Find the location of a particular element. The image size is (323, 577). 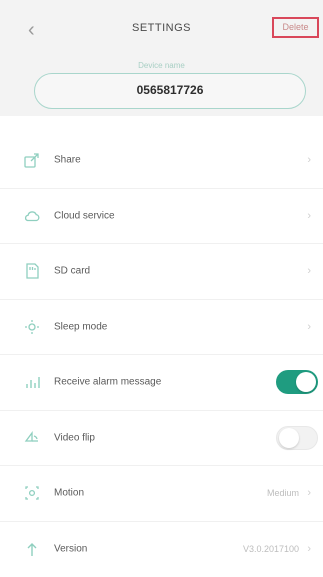

flip-icon is located at coordinates (32, 438).